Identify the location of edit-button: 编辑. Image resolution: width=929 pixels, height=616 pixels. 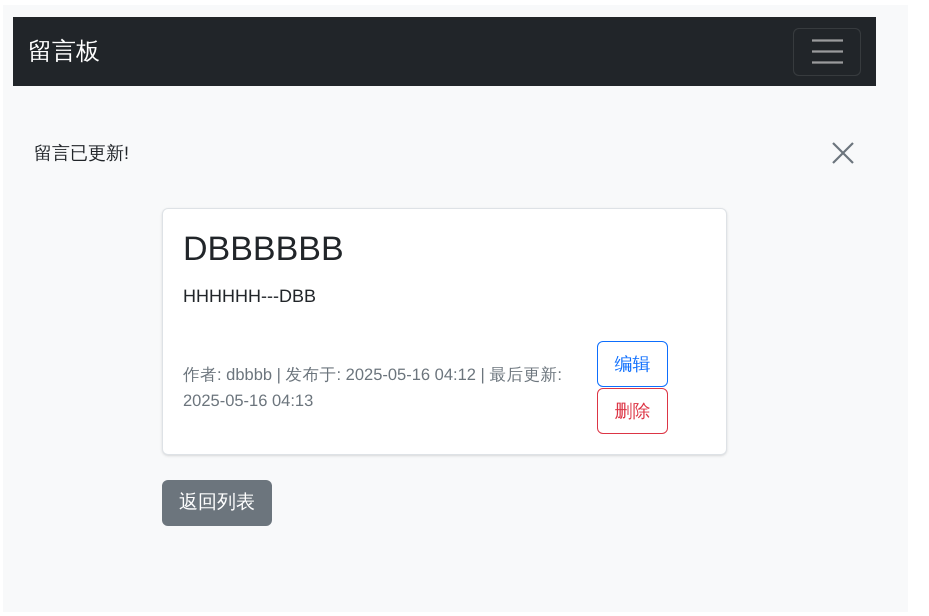
(632, 364).